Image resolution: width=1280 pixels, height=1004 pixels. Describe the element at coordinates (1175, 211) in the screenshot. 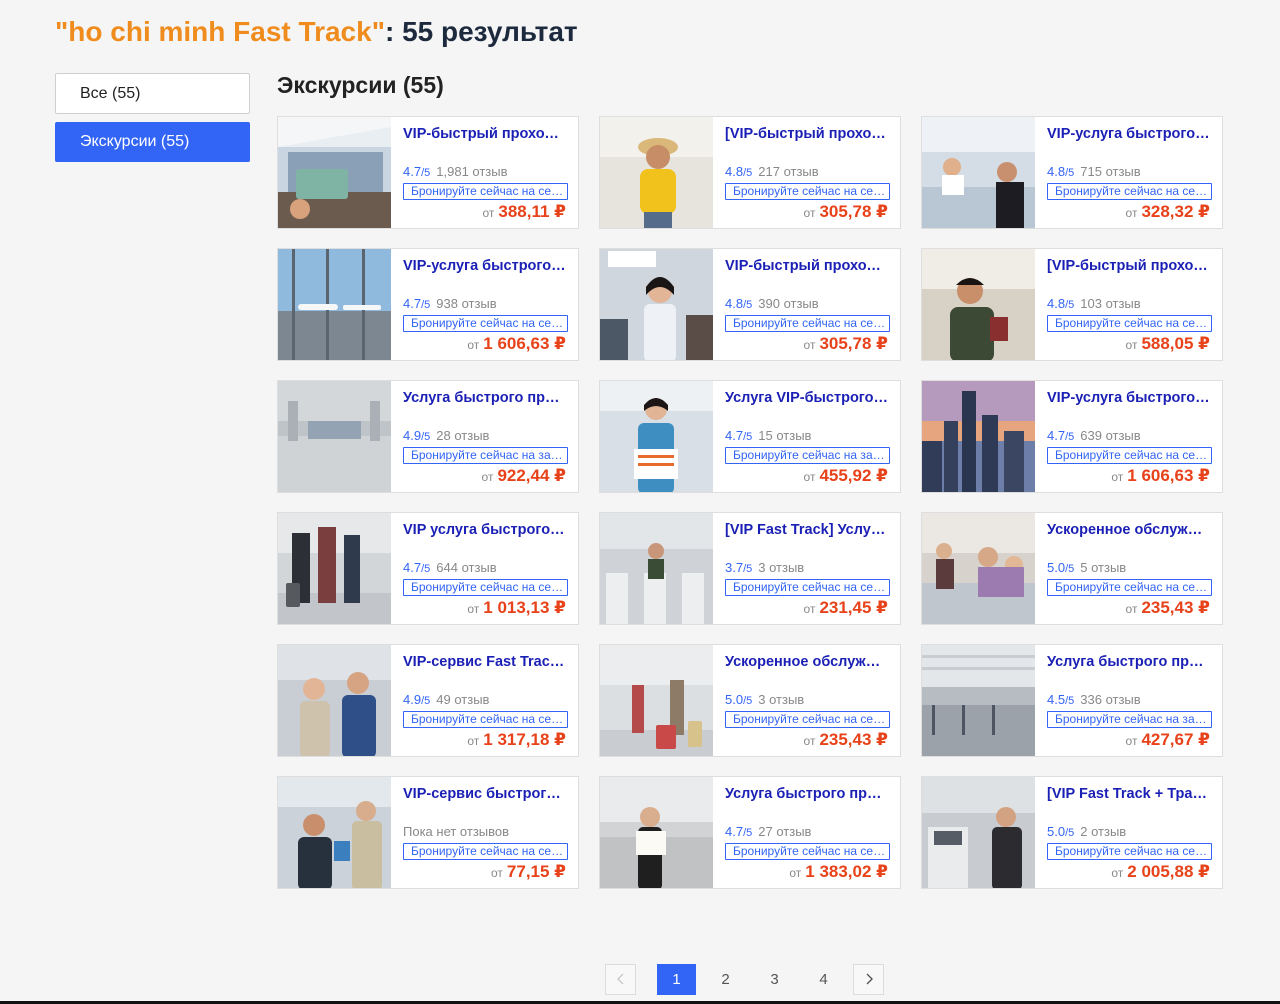

I see `price-value: 328,32 ₽` at that location.